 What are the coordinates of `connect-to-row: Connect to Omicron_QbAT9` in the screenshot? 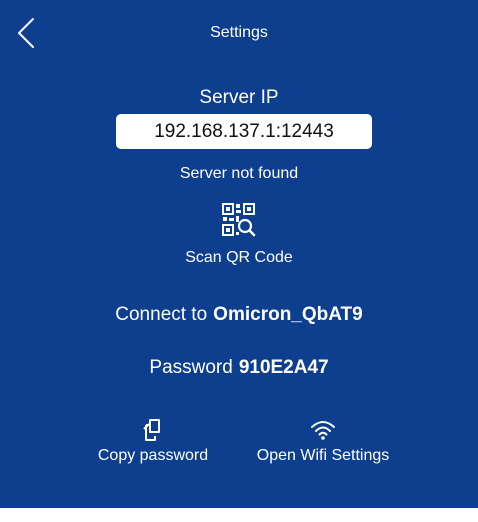 It's located at (239, 315).